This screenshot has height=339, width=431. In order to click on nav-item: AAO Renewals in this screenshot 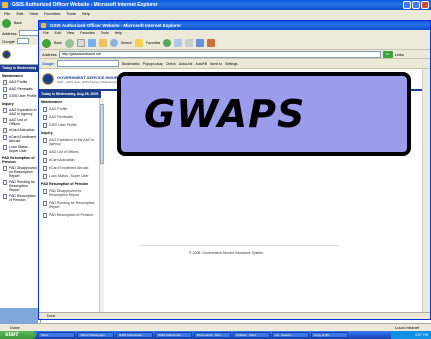, I will do `click(20, 89)`.